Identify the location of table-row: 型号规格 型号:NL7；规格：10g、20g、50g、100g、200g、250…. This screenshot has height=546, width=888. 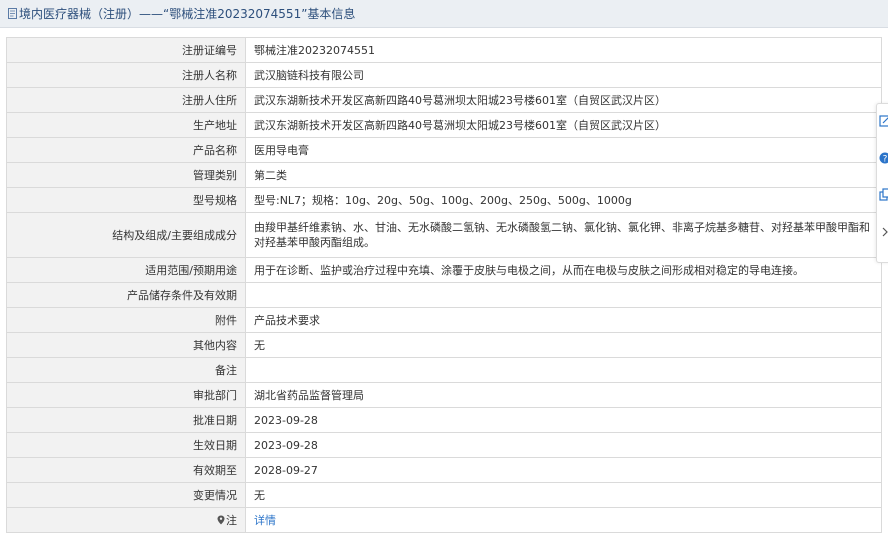
(444, 200).